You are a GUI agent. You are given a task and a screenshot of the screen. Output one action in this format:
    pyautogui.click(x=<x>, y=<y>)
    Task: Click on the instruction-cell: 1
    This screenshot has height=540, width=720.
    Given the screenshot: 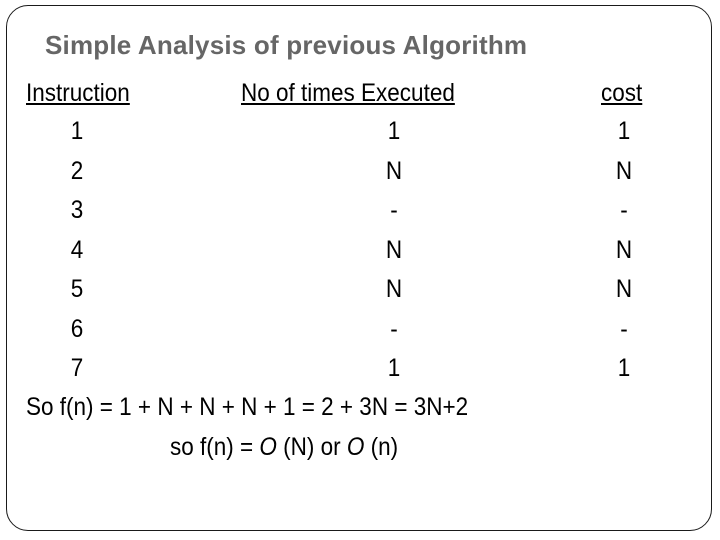 What is the action you would take?
    pyautogui.click(x=77, y=131)
    